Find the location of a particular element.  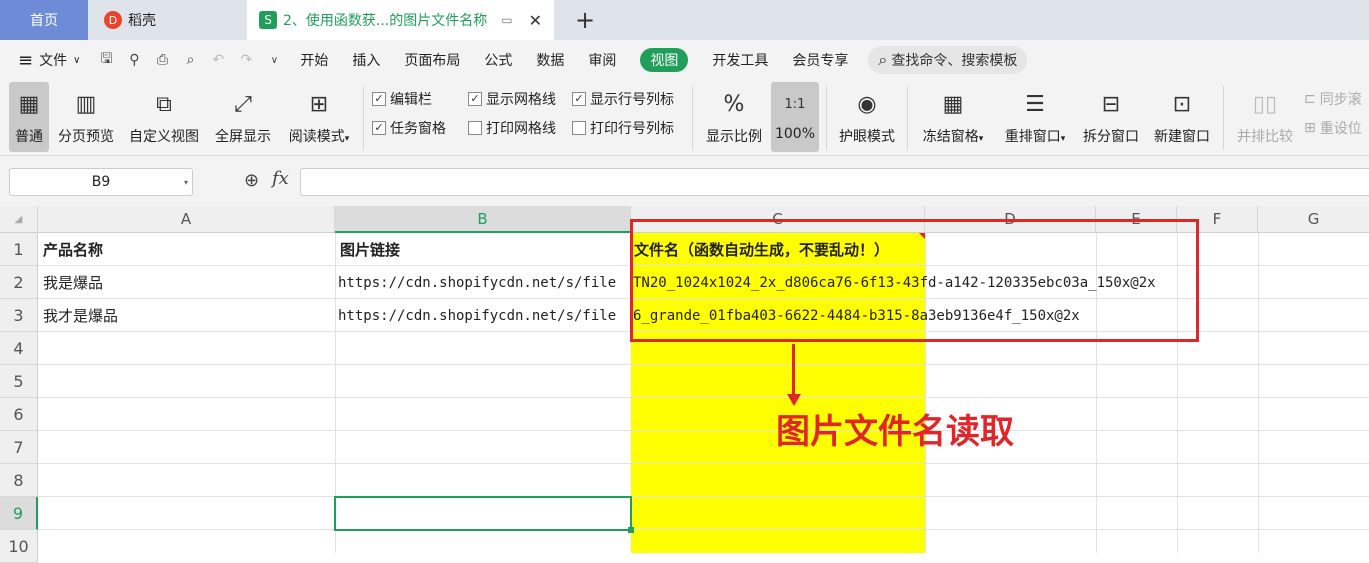

cell-a1: 产品名称 is located at coordinates (188, 249).